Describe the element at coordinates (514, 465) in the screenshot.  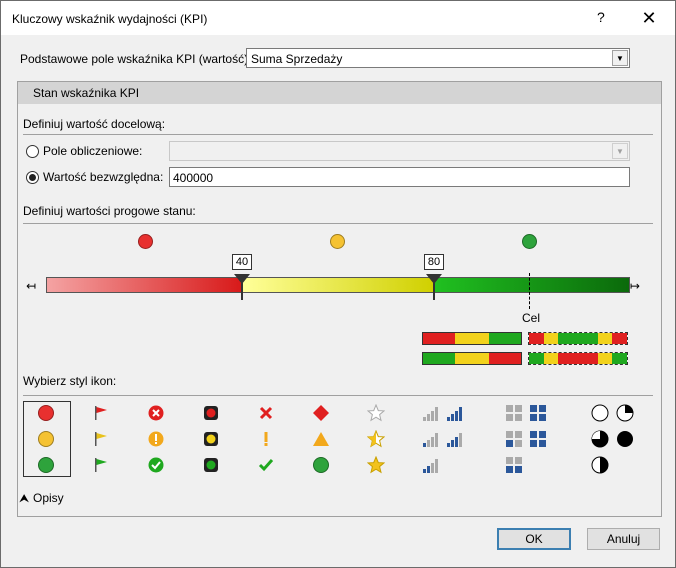
I see `boxes-two-icon` at that location.